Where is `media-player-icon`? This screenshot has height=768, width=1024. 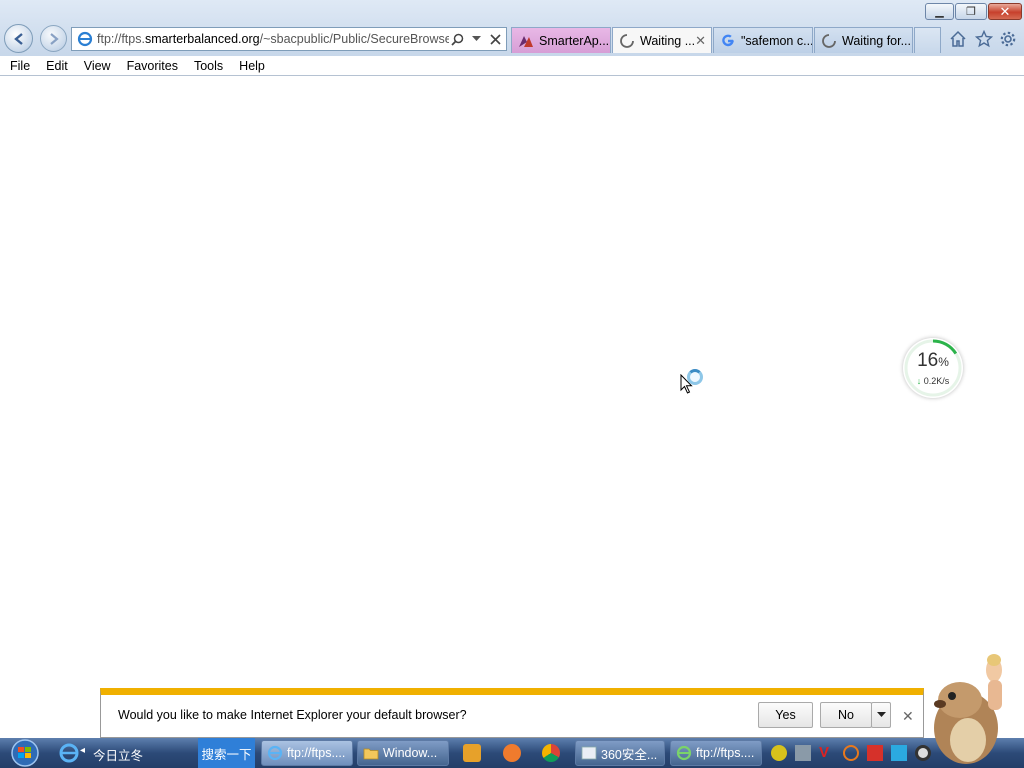
media-player-icon is located at coordinates (472, 753).